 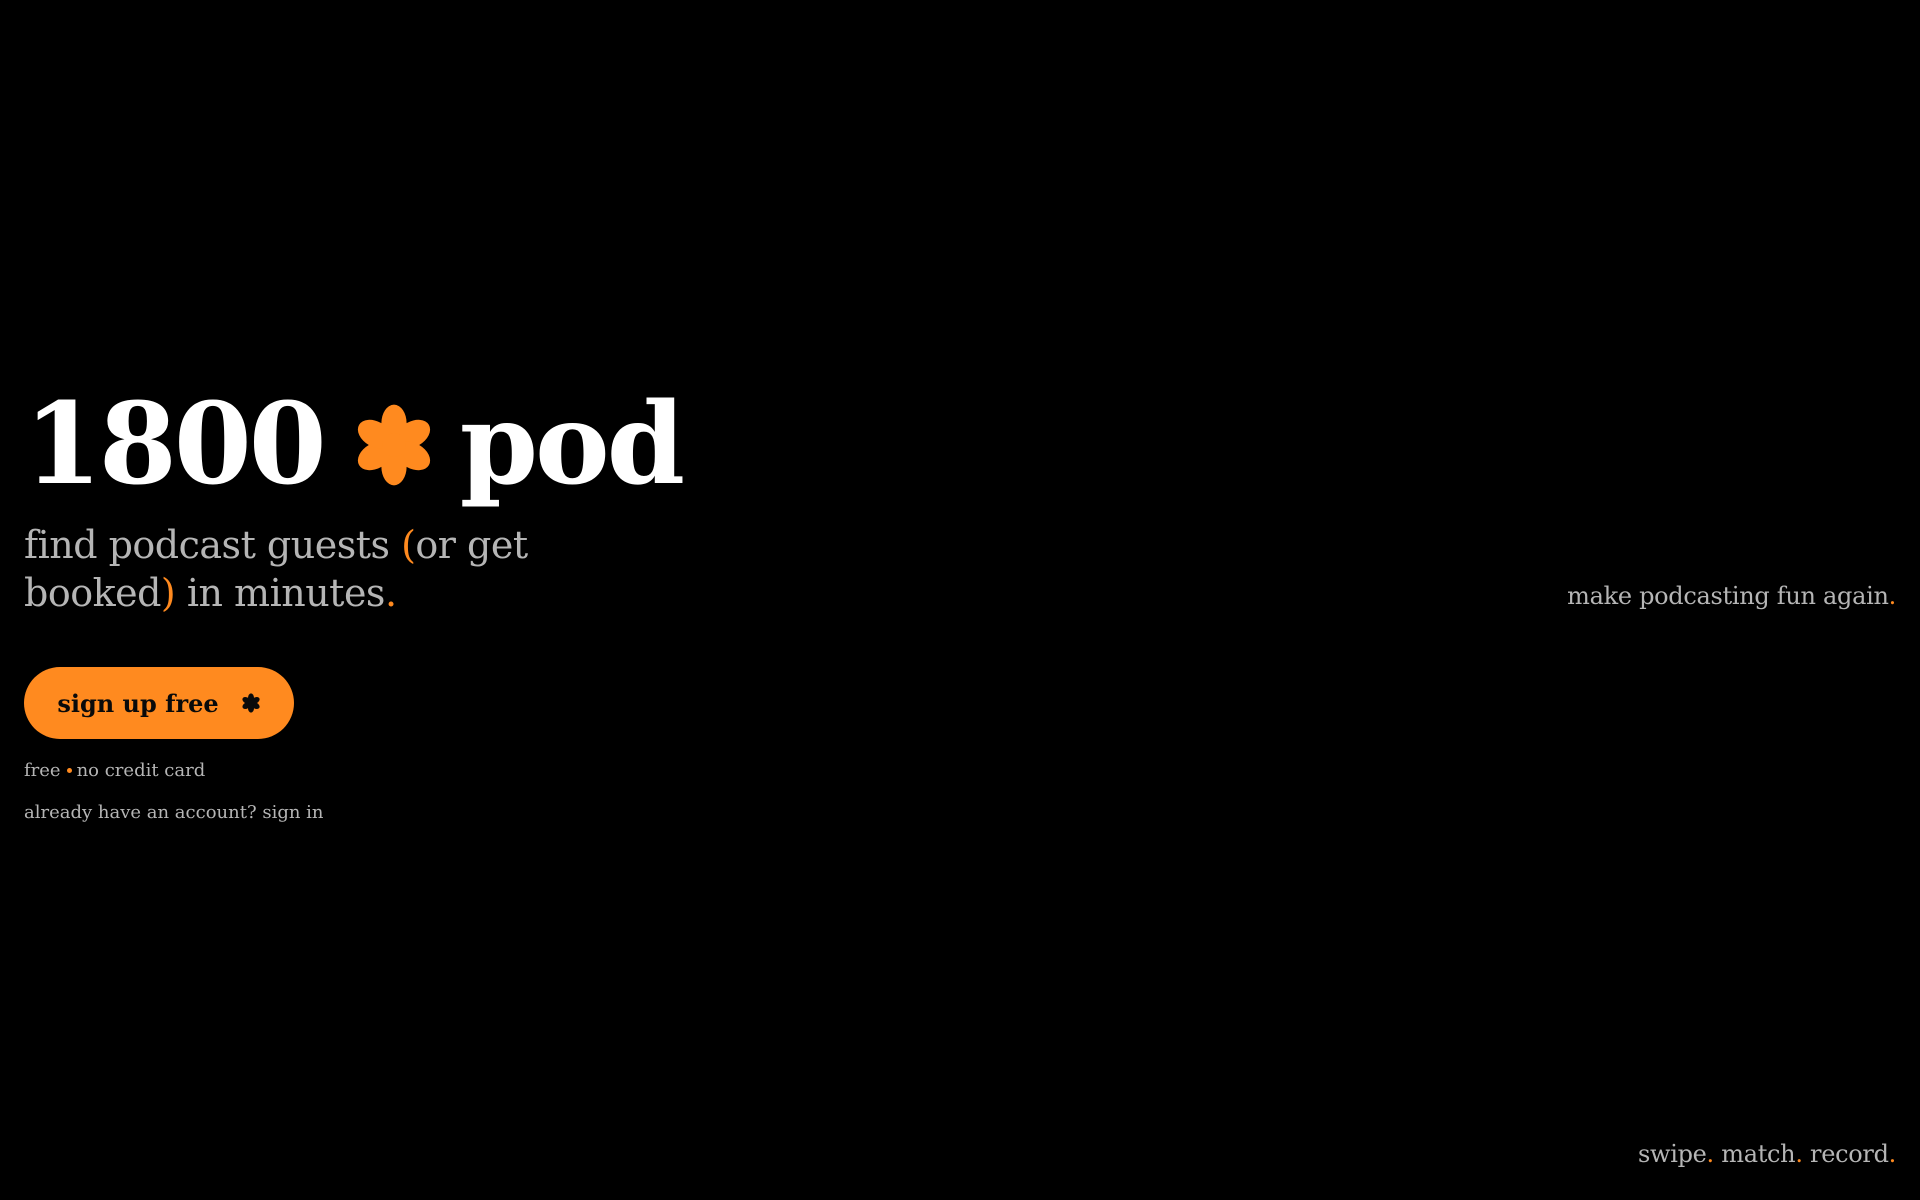 What do you see at coordinates (1758, 1154) in the screenshot?
I see `bottom-word-match: match` at bounding box center [1758, 1154].